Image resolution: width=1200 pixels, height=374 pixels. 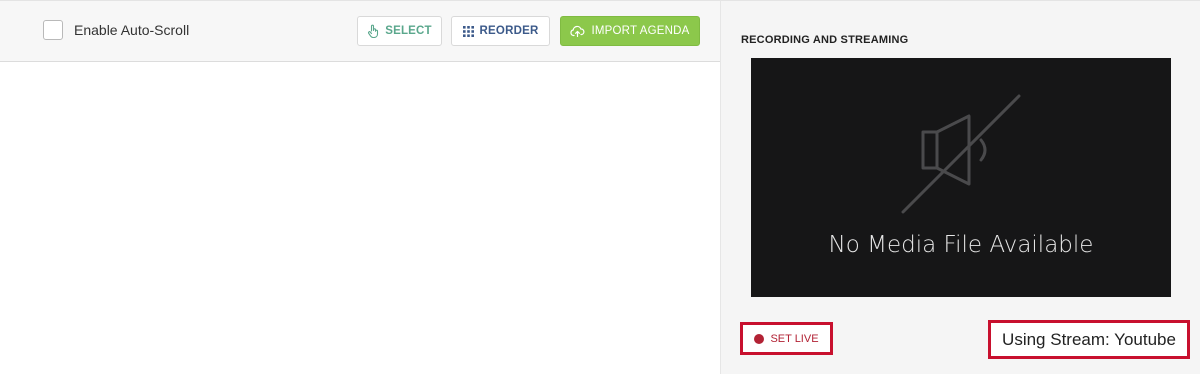 I want to click on reorder-button: REORDER, so click(x=500, y=31).